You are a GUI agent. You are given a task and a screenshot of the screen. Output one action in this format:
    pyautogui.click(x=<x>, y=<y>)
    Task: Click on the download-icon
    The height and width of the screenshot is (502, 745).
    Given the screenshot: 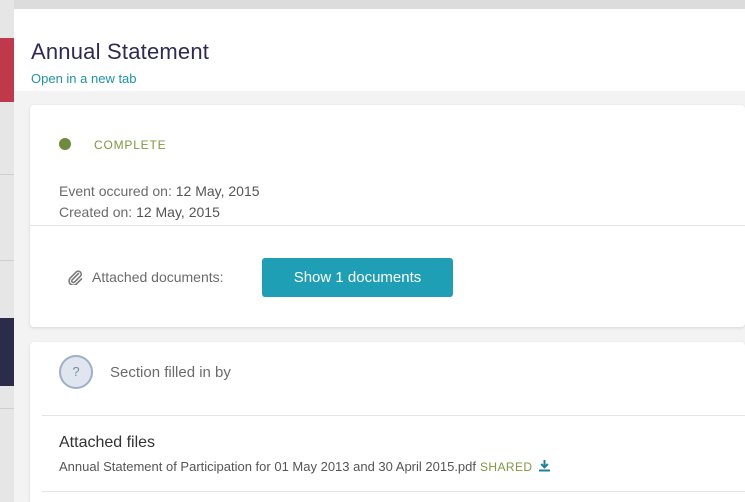 What is the action you would take?
    pyautogui.click(x=544, y=465)
    